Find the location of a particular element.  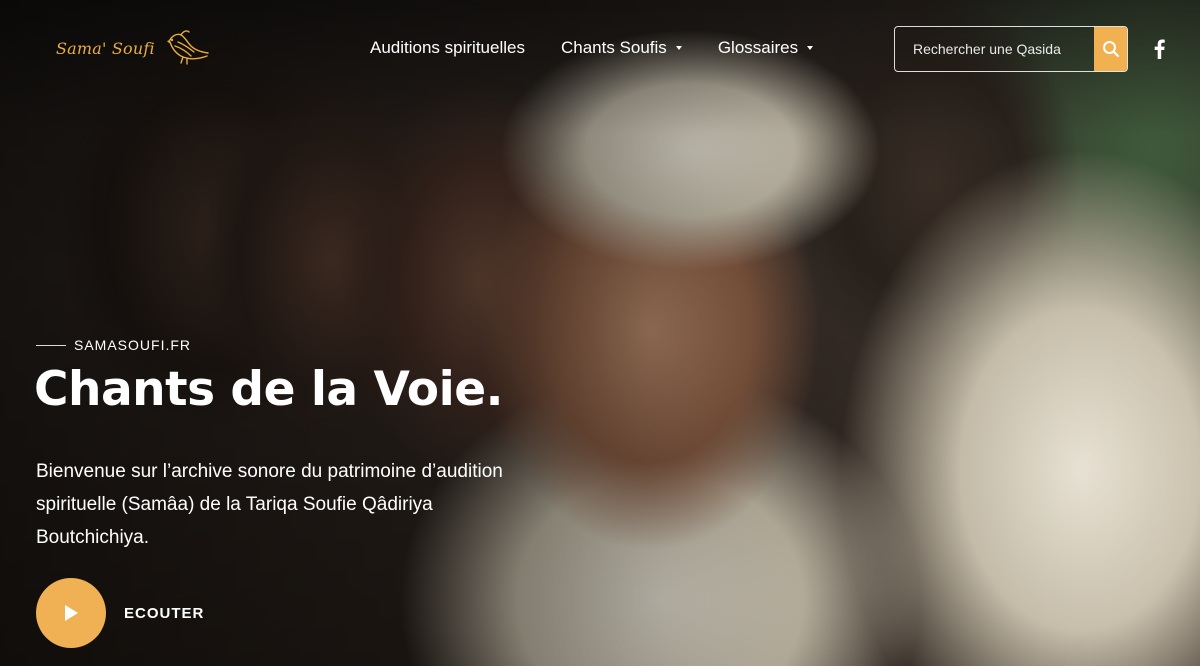

nav-item-label: Glossaires is located at coordinates (758, 47).